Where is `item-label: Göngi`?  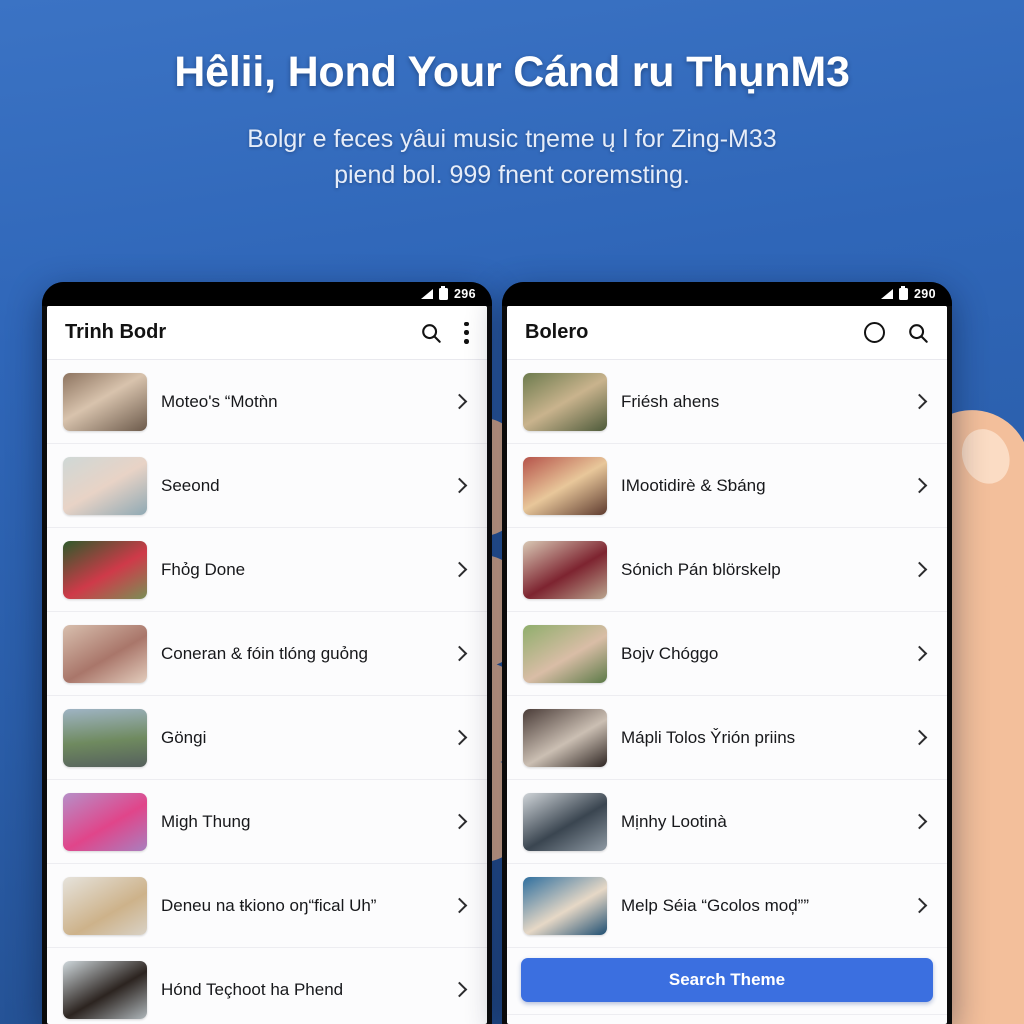 item-label: Göngi is located at coordinates (184, 737).